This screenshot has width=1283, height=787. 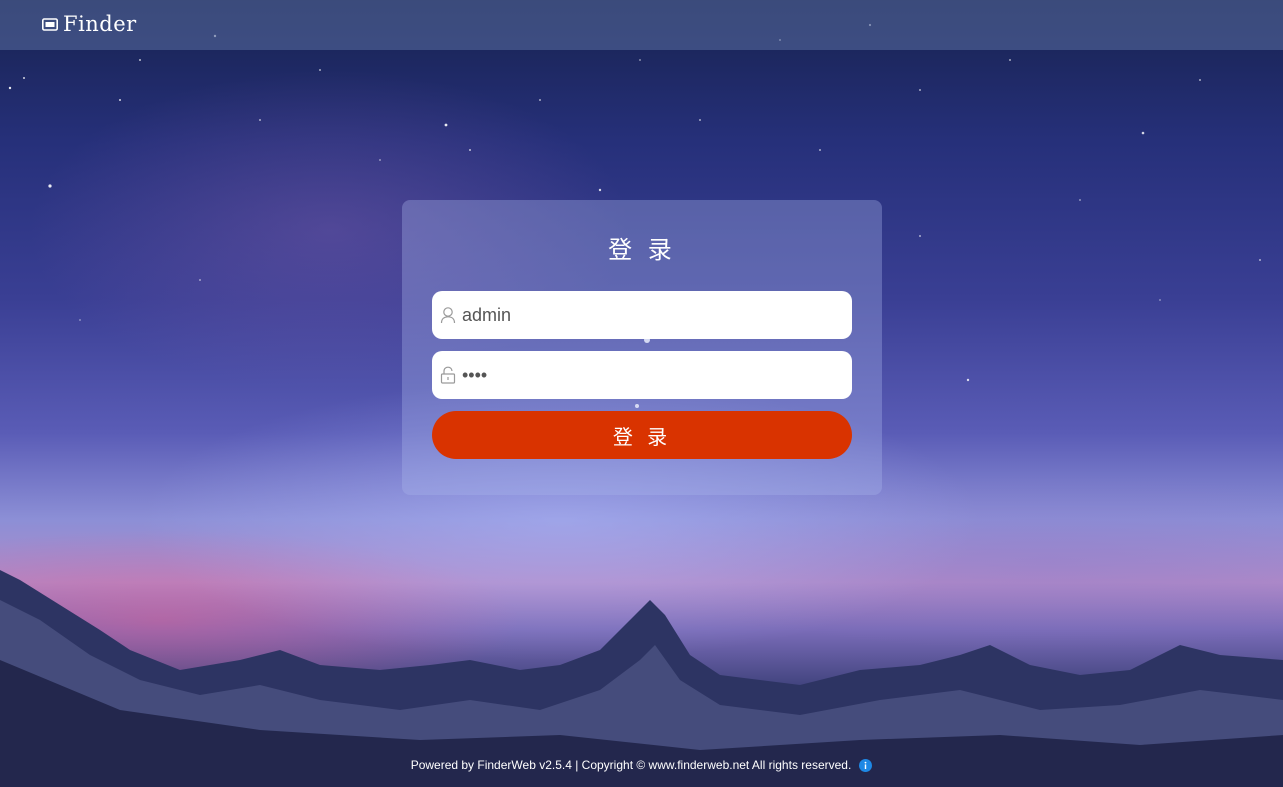 What do you see at coordinates (642, 347) in the screenshot?
I see `login-card: 登 录 登 录` at bounding box center [642, 347].